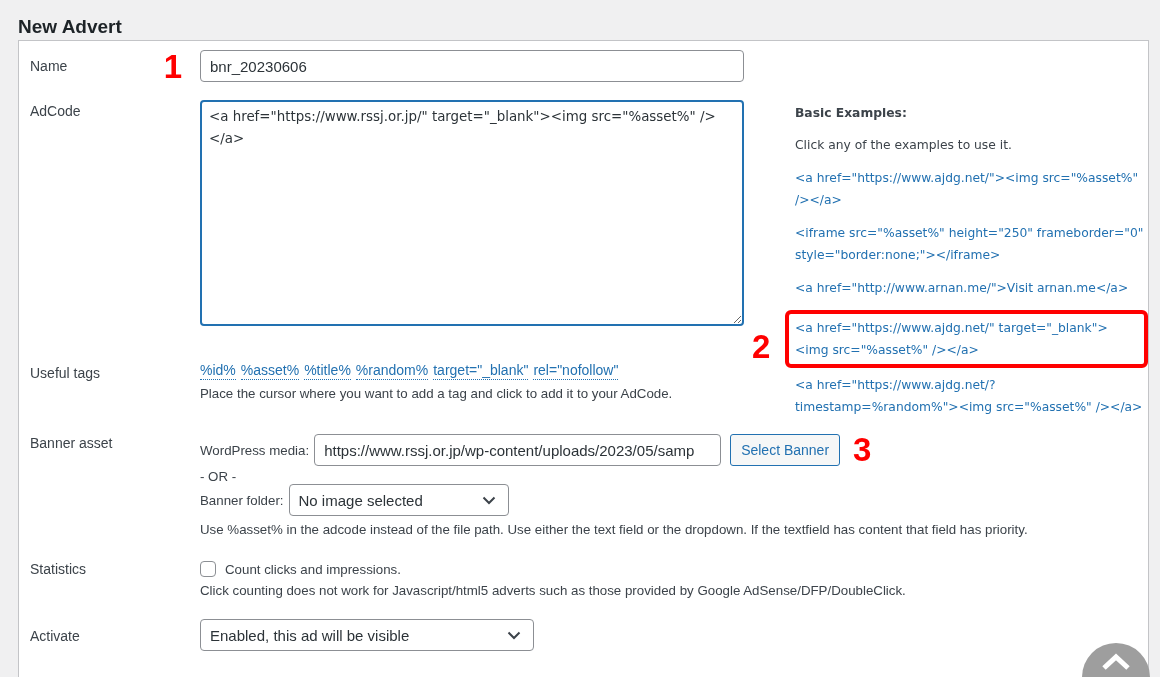 Image resolution: width=1160 pixels, height=677 pixels. What do you see at coordinates (576, 371) in the screenshot?
I see `tag-link: rel="nofollow"` at bounding box center [576, 371].